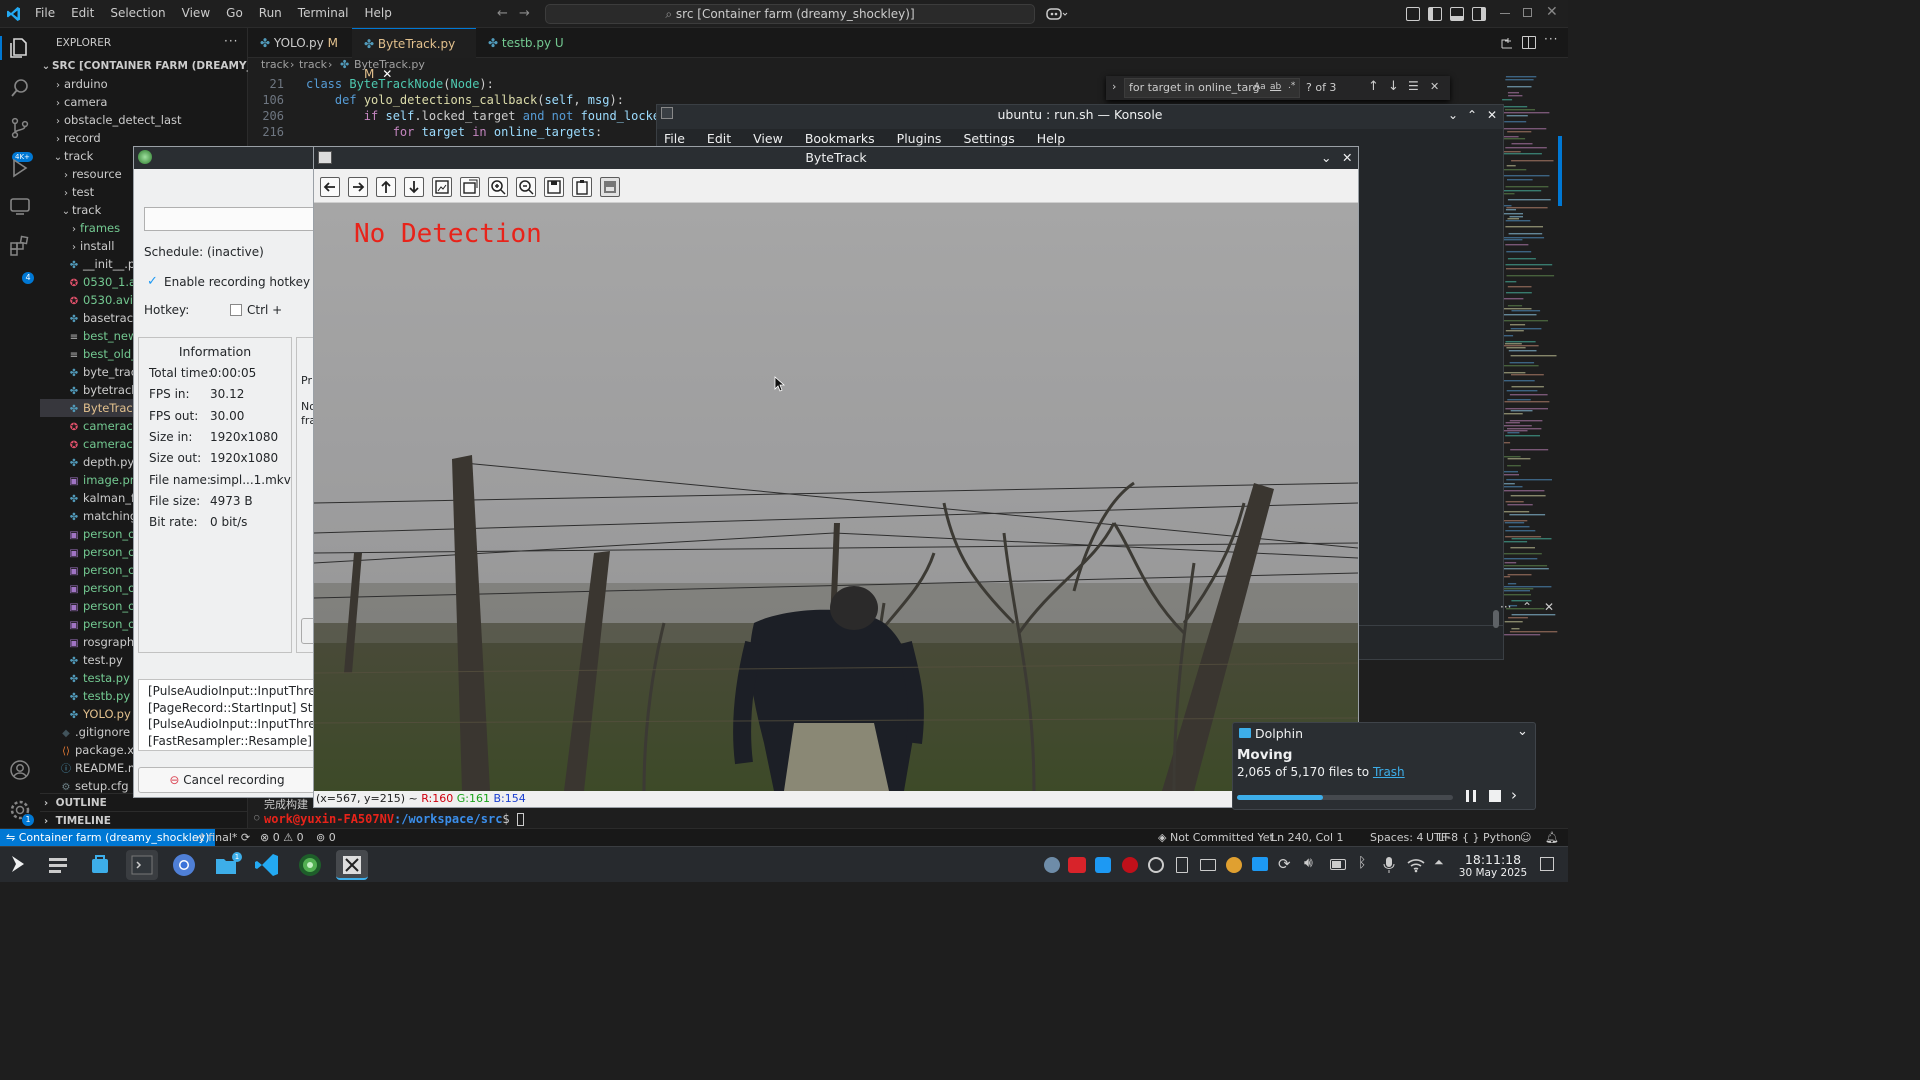 This screenshot has width=1920, height=1080. What do you see at coordinates (1496, 619) in the screenshot?
I see `konsole-scrollbar` at bounding box center [1496, 619].